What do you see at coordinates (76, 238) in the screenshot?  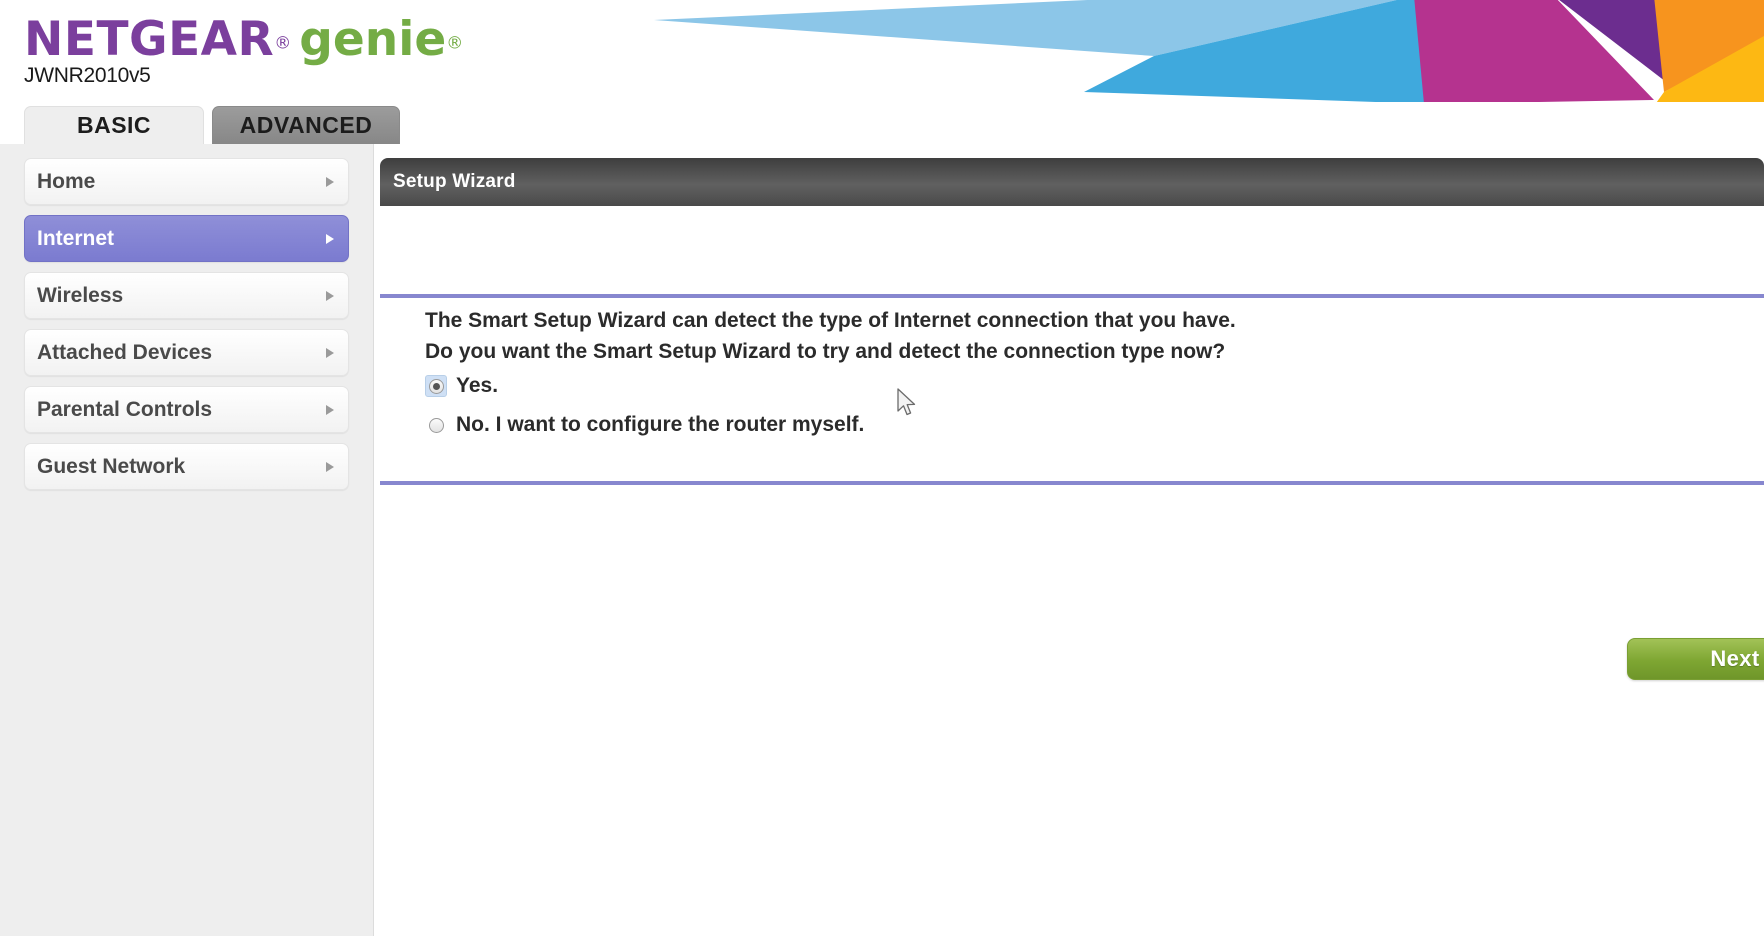 I see `sidebar-item-label: Internet` at bounding box center [76, 238].